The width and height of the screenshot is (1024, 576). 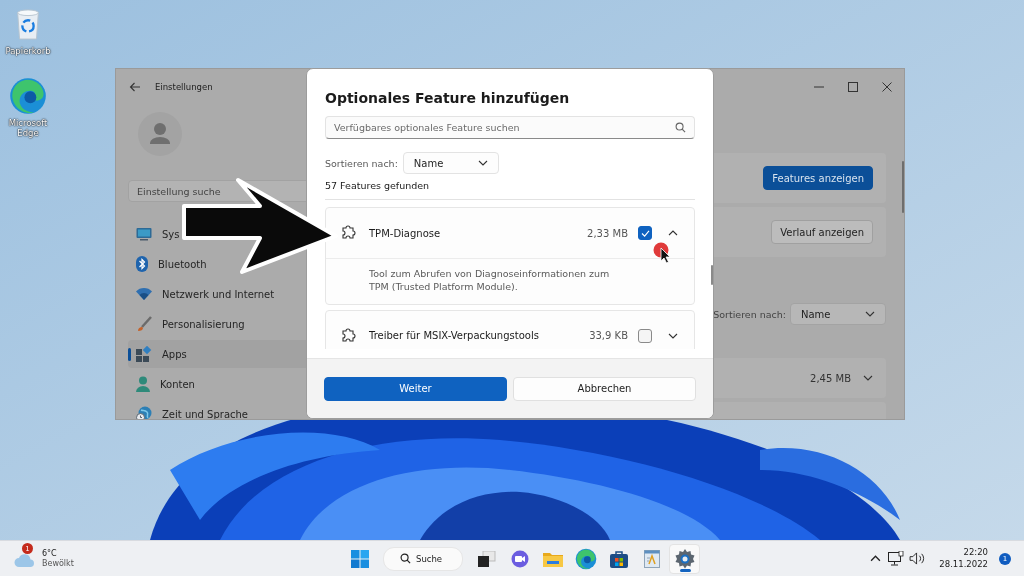 I want to click on primary-button: Weiter, so click(x=415, y=388).